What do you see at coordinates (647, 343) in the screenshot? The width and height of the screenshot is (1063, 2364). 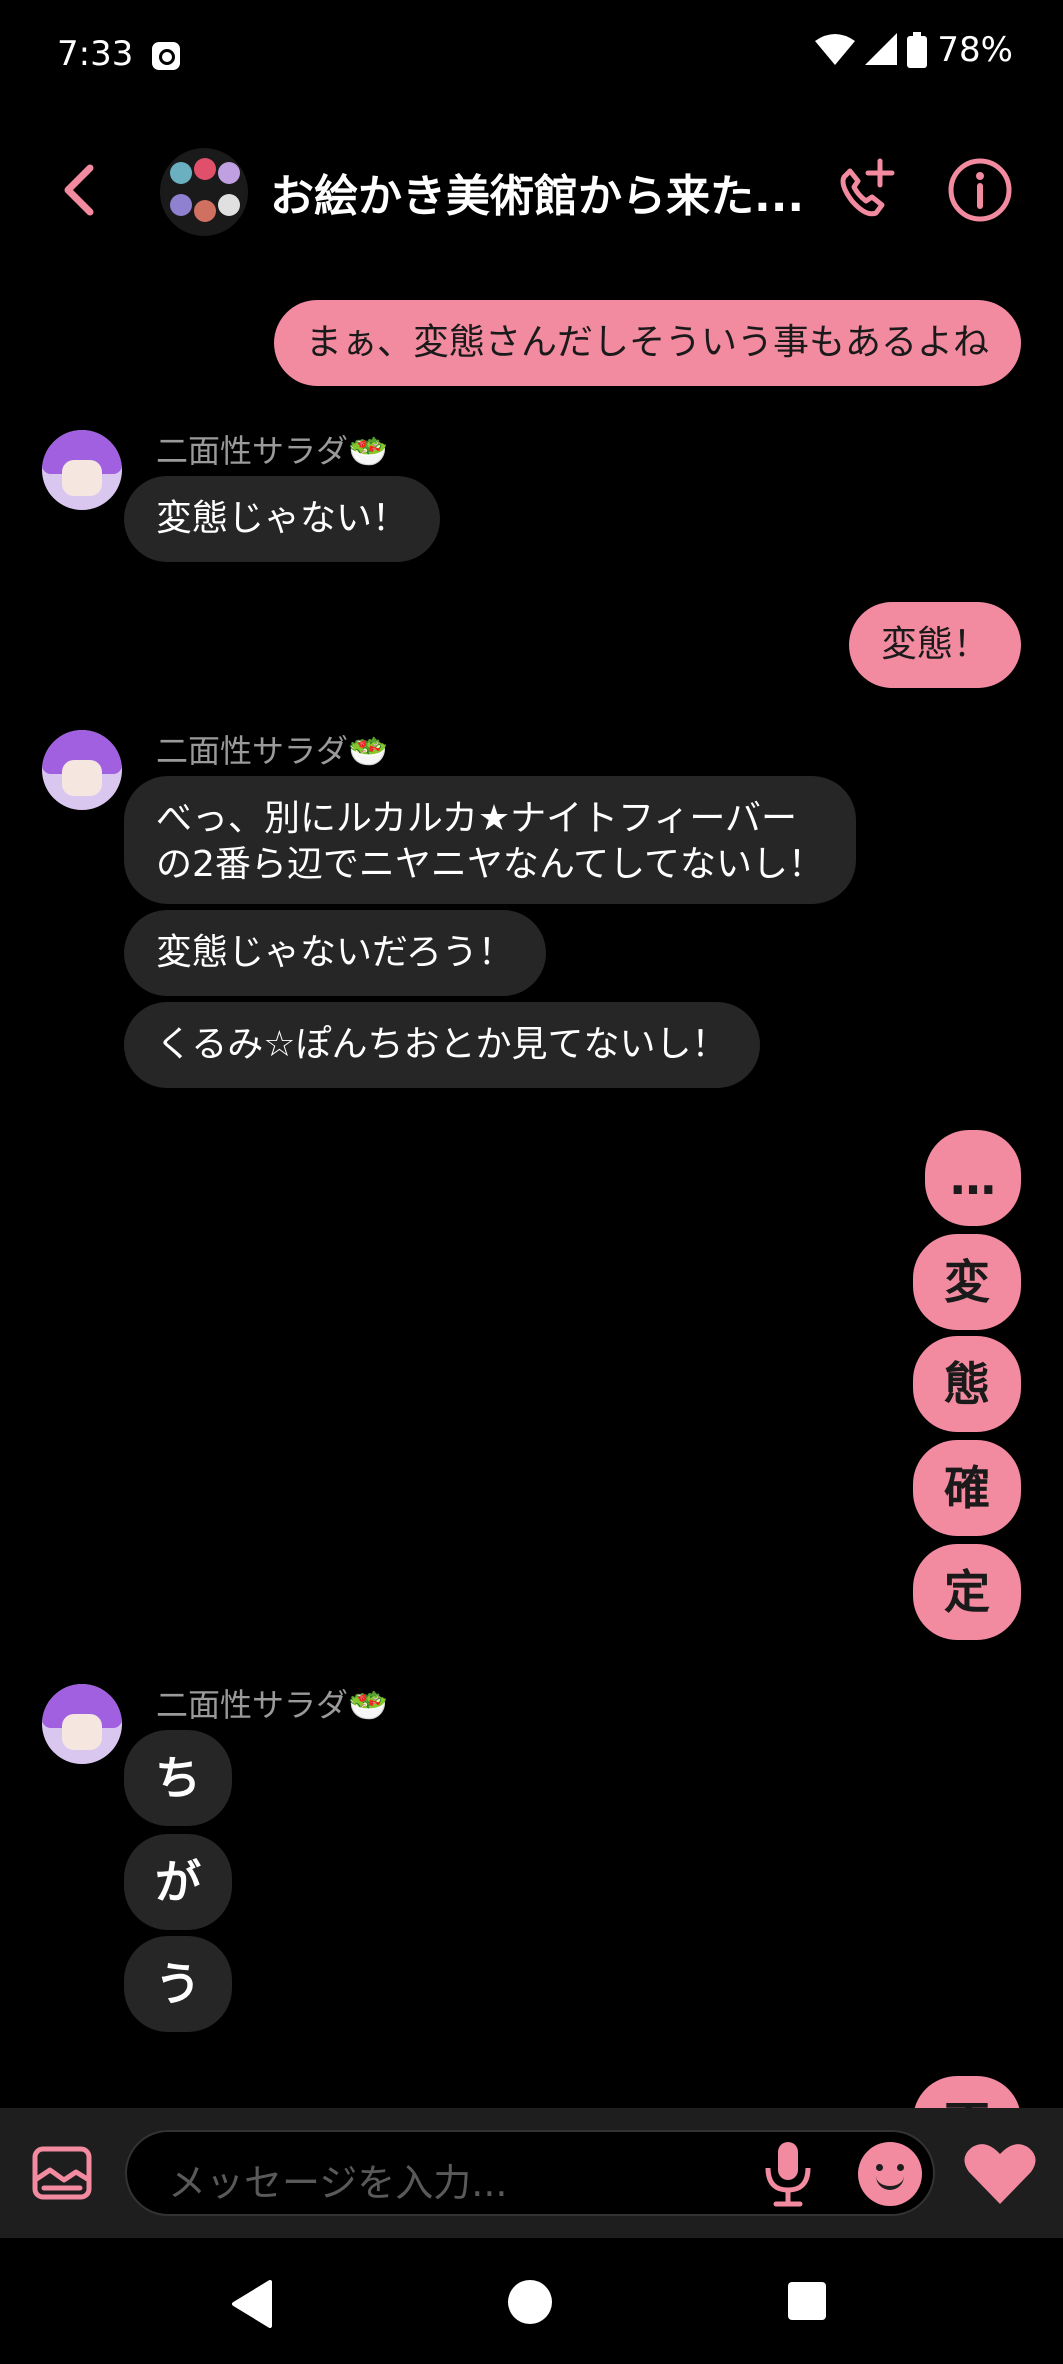 I see `outgoing-message: まぁ、変態さんだしそういう事もあるよね` at bounding box center [647, 343].